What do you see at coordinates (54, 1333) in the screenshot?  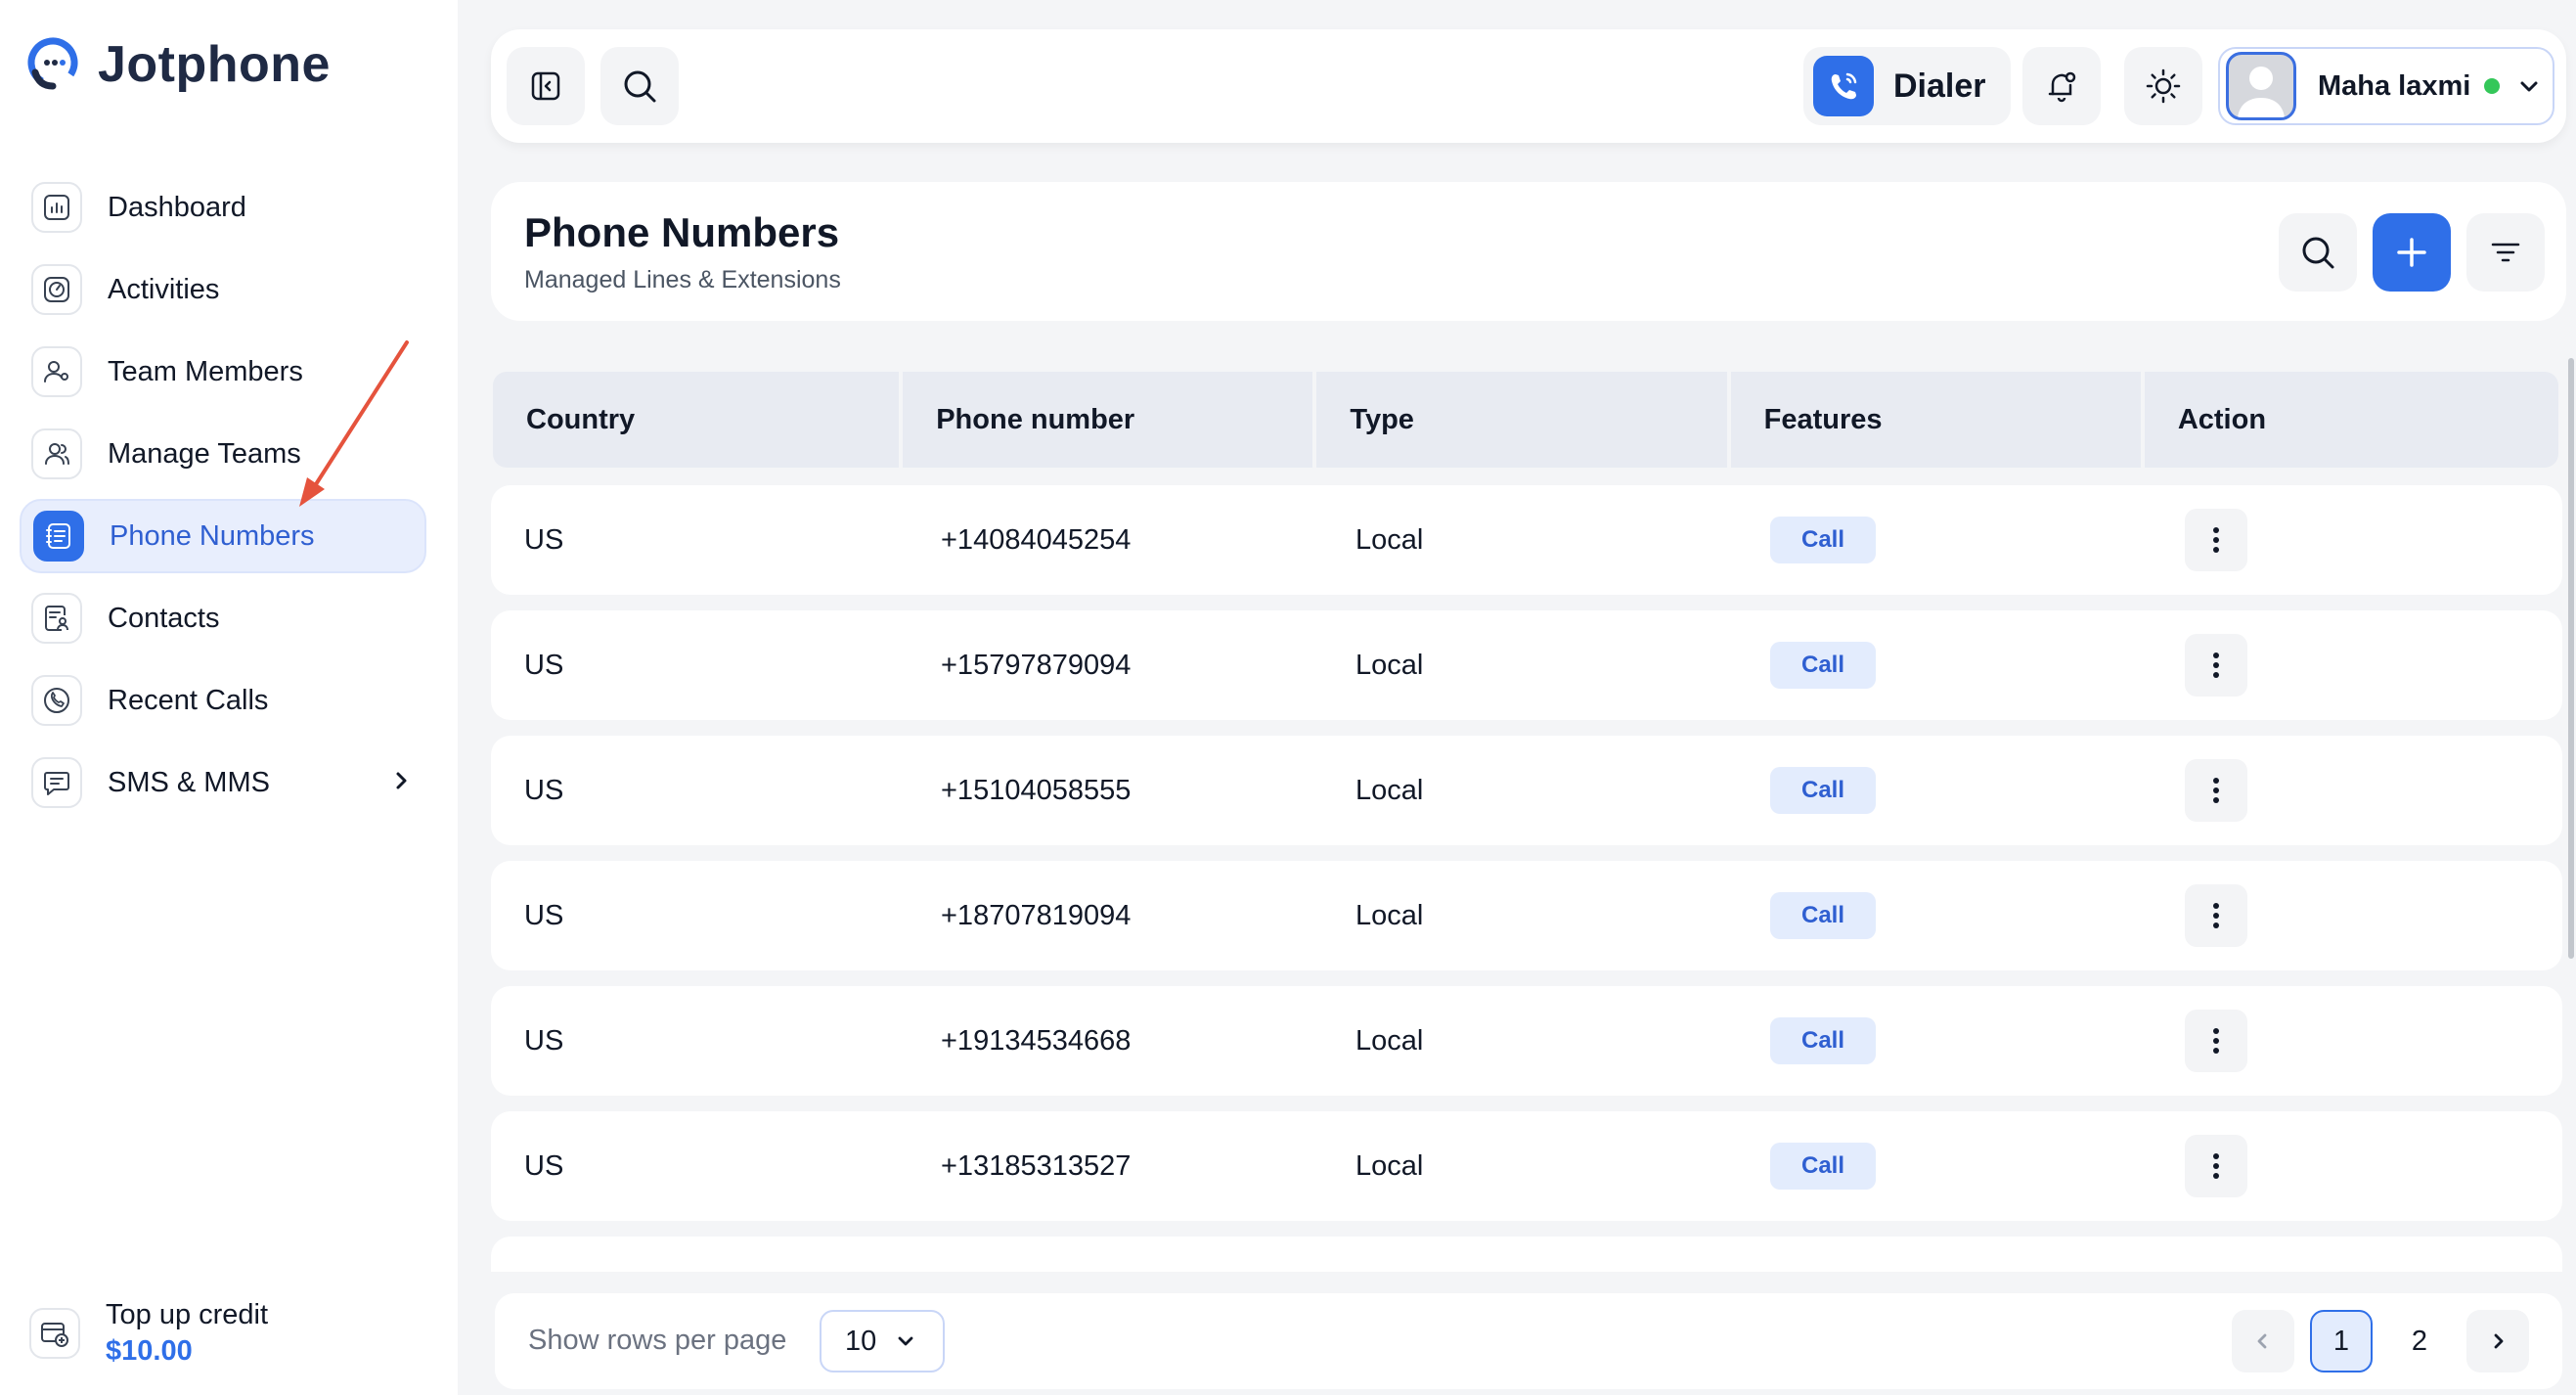 I see `wallet-icon` at bounding box center [54, 1333].